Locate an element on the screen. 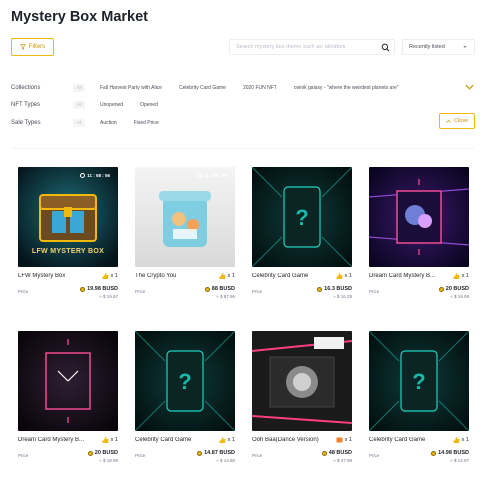 The width and height of the screenshot is (501, 488). price: 48 BUSD is located at coordinates (336, 453).